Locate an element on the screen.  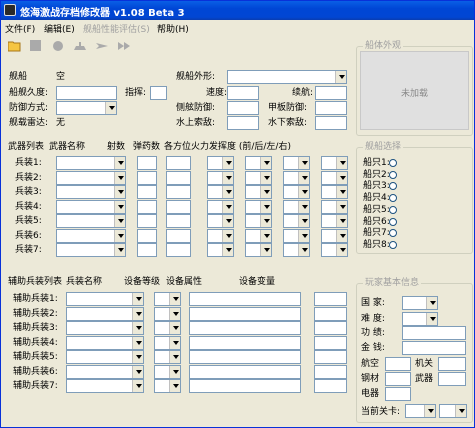
money-input is located at coordinates (434, 348).